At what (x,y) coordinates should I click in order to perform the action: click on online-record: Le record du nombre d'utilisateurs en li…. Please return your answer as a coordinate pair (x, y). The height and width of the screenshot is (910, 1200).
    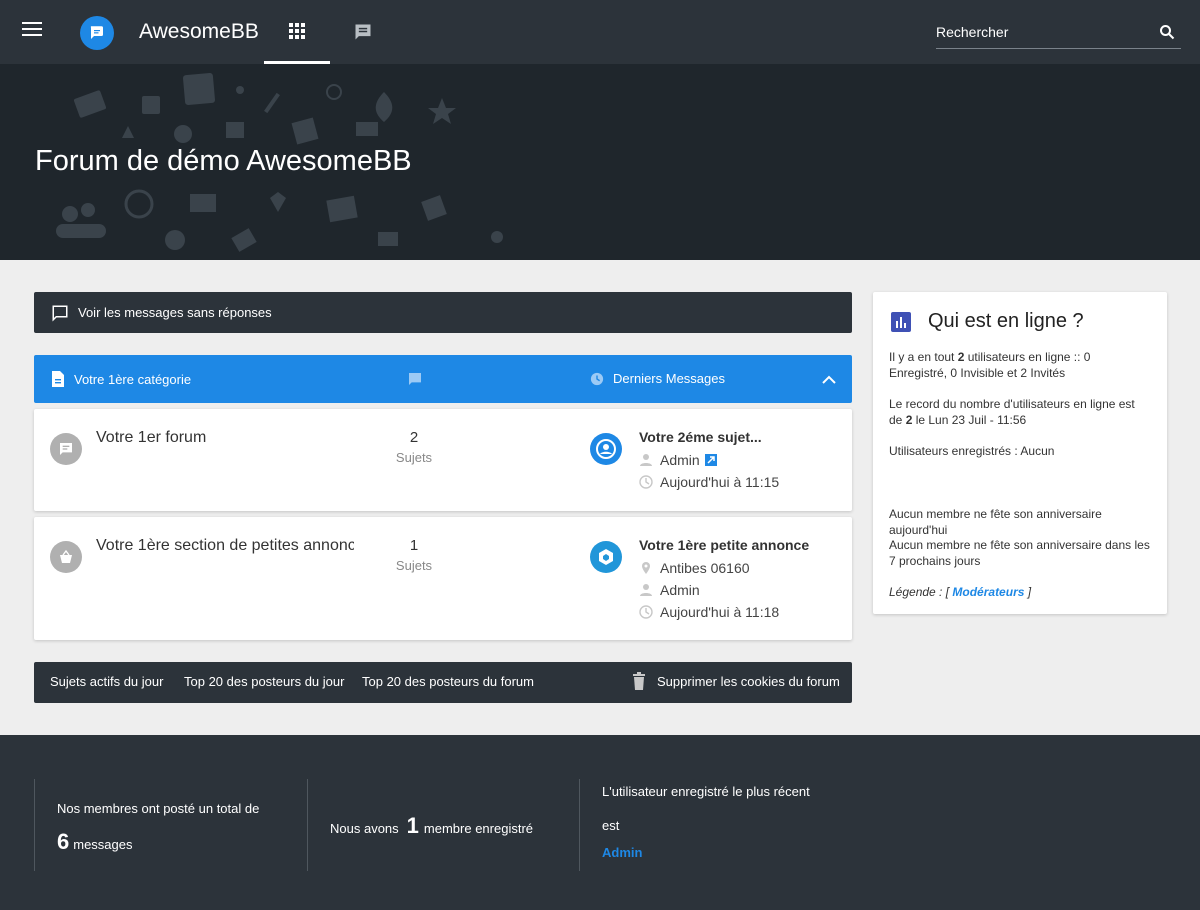
    Looking at the image, I should click on (1012, 412).